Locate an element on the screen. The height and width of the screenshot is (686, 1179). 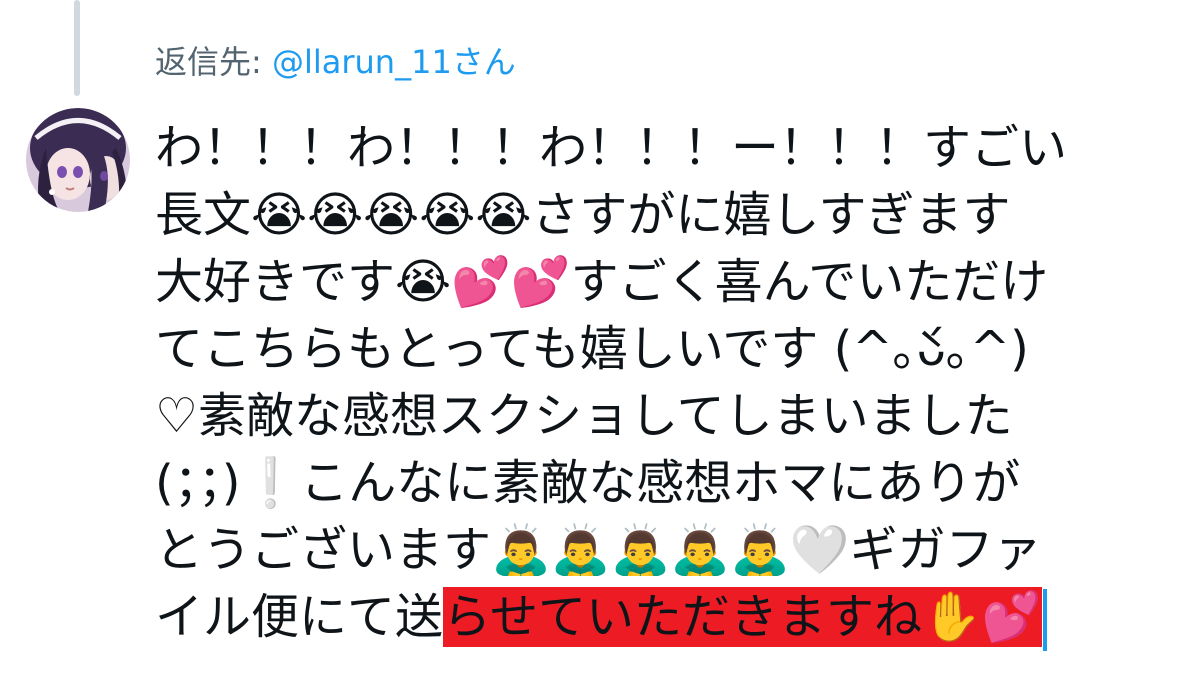
tweet-text-line: 長文😭😭😭😭😭さすがに嬉しすぎます is located at coordinates (583, 215).